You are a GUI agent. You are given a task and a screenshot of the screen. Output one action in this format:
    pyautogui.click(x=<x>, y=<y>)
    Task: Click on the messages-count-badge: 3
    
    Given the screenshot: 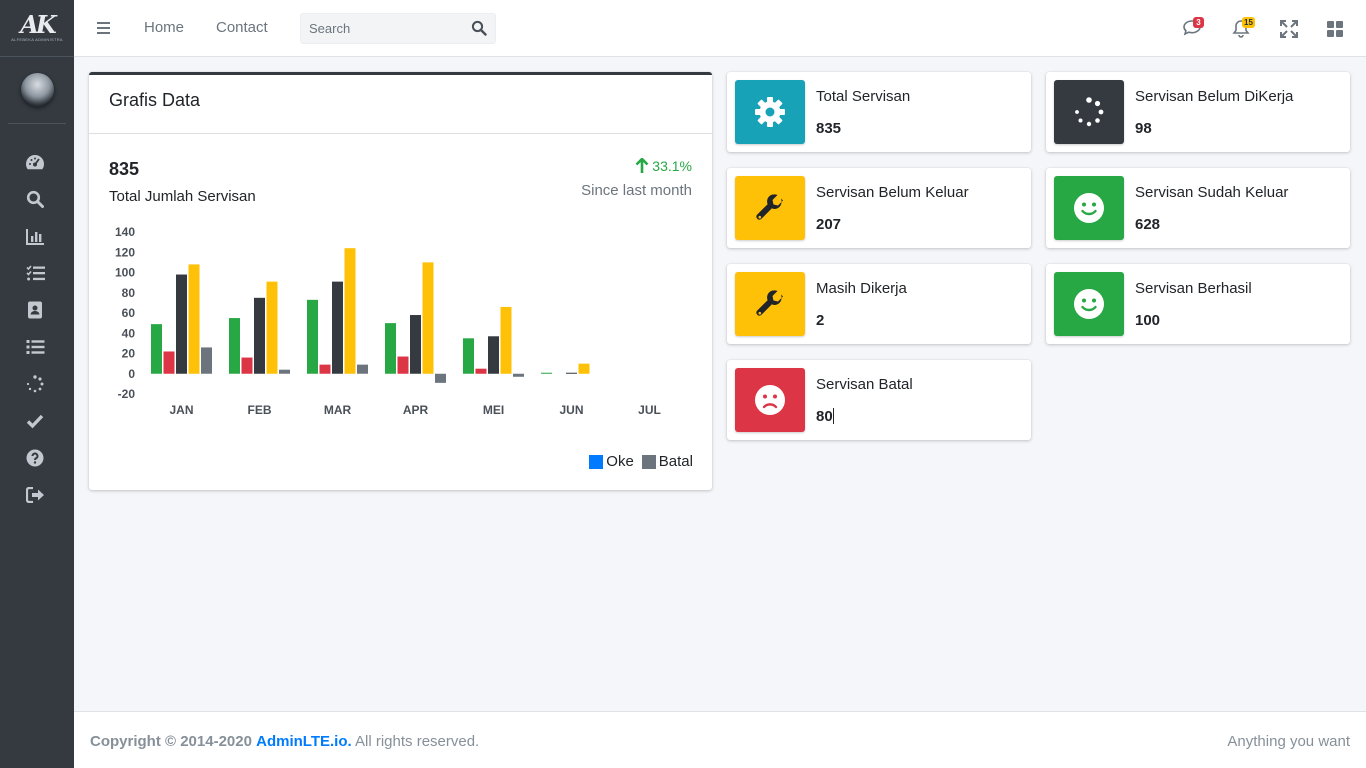 What is the action you would take?
    pyautogui.click(x=1198, y=22)
    